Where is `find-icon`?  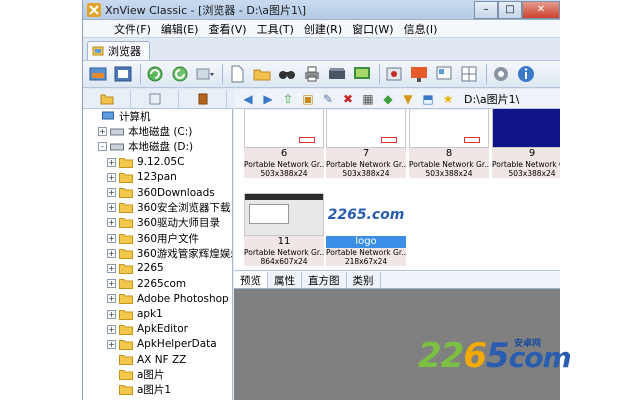
find-icon is located at coordinates (287, 74).